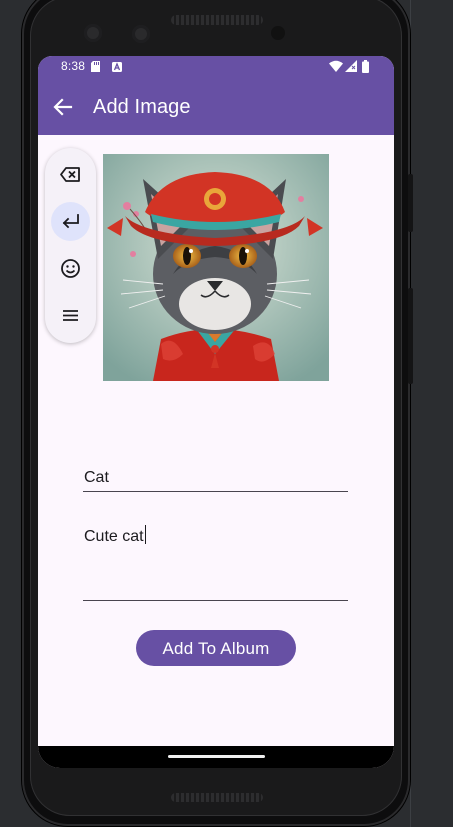 The height and width of the screenshot is (827, 453). I want to click on notification-a-icon, so click(117, 67).